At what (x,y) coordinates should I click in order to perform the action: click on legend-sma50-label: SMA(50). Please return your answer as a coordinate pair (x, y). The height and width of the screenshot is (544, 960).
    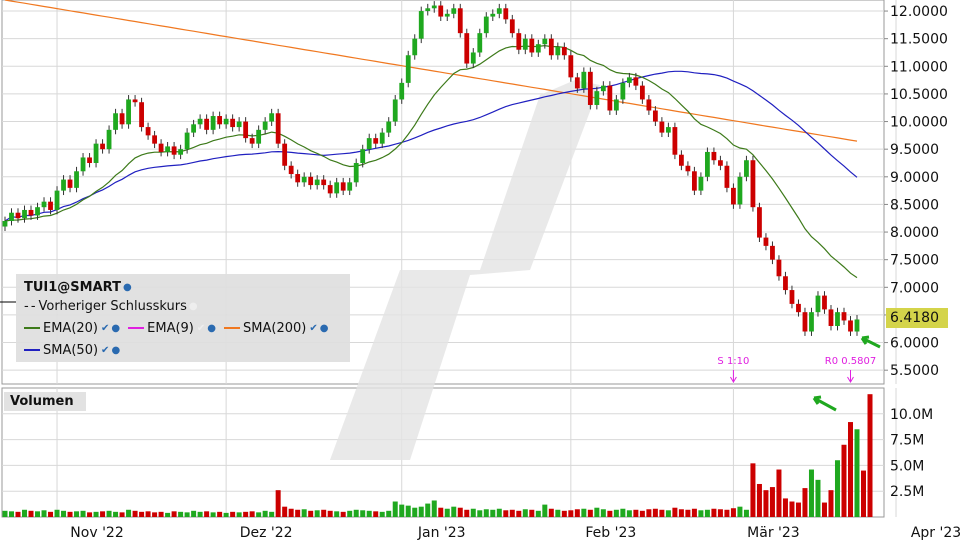
    Looking at the image, I should click on (70, 350).